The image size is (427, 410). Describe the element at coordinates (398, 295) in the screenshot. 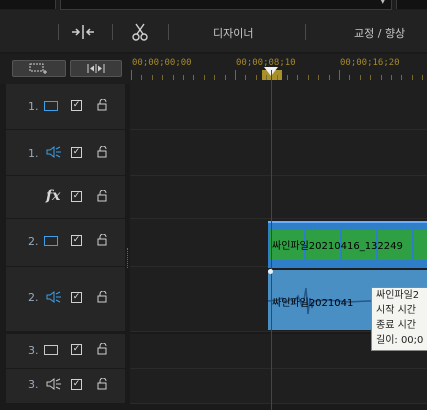

I see `tooltip-line: 싸인파일2` at that location.